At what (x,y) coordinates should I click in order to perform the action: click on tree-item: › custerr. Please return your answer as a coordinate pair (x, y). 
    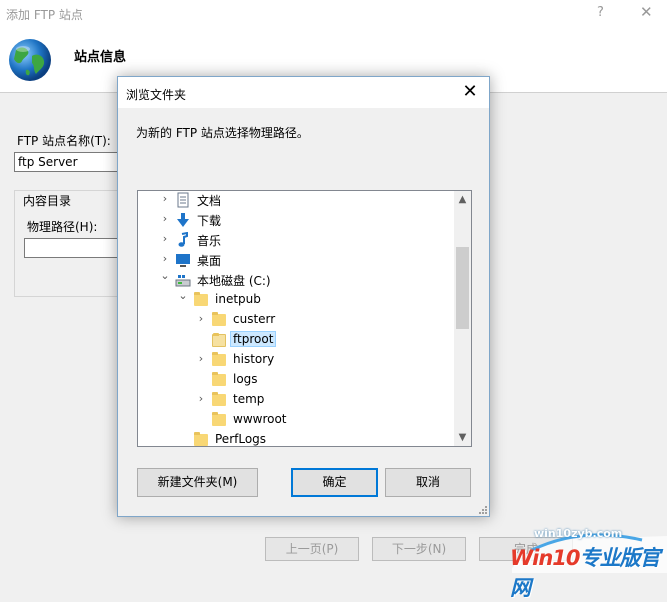
    Looking at the image, I should click on (296, 320).